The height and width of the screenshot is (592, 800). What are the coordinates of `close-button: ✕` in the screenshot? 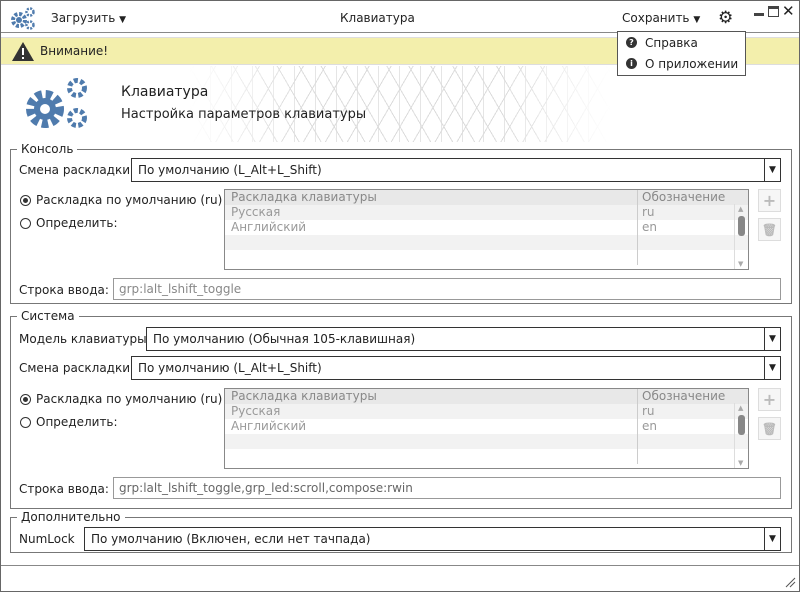 It's located at (788, 11).